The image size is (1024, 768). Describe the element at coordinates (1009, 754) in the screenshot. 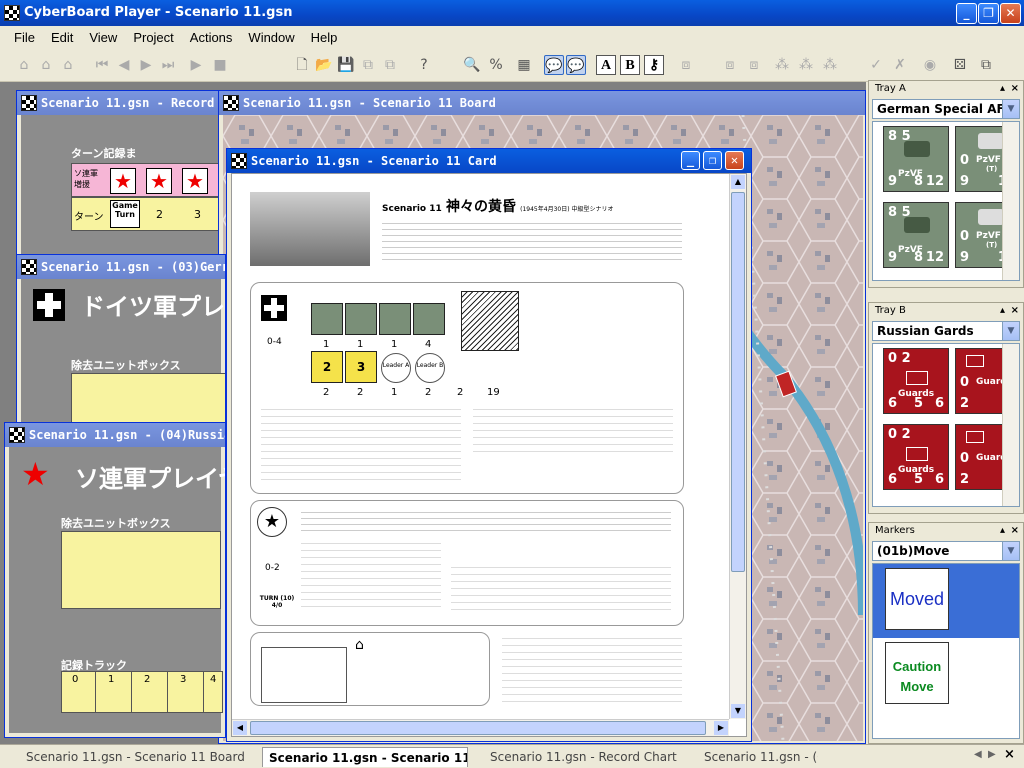

I see `tab-close-icon: ×` at that location.